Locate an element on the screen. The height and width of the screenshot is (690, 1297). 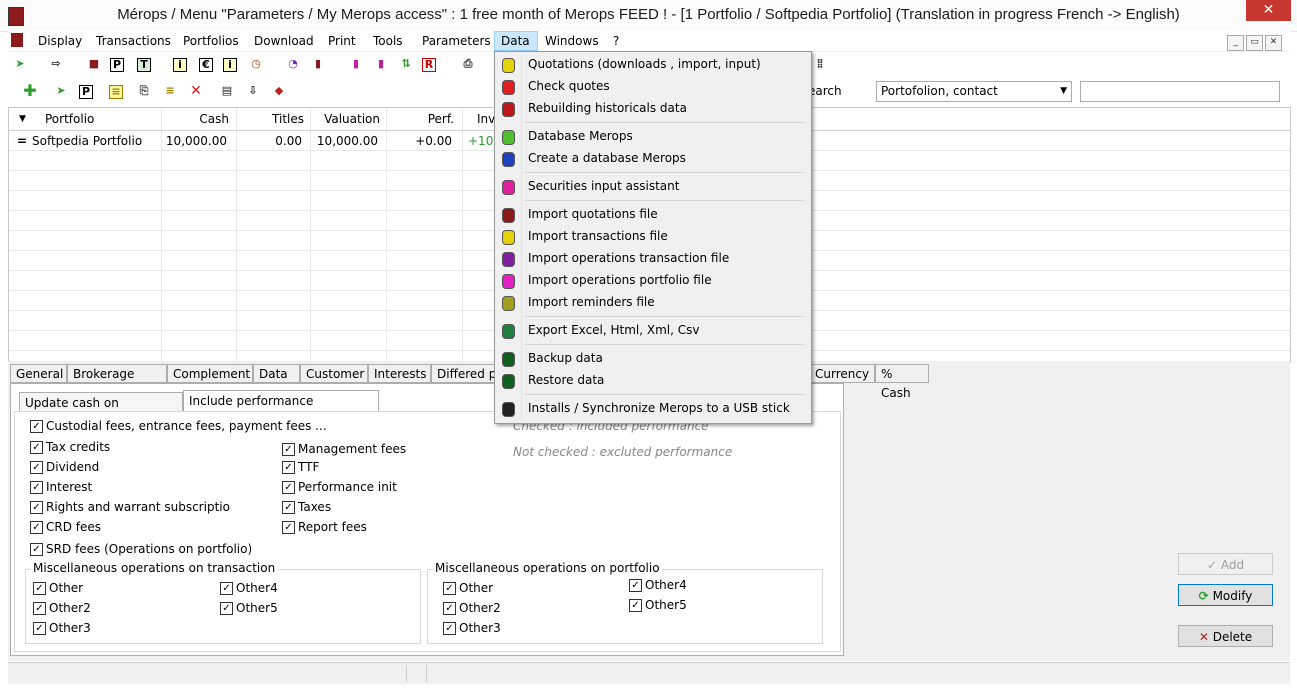
info-icon: i is located at coordinates (180, 65).